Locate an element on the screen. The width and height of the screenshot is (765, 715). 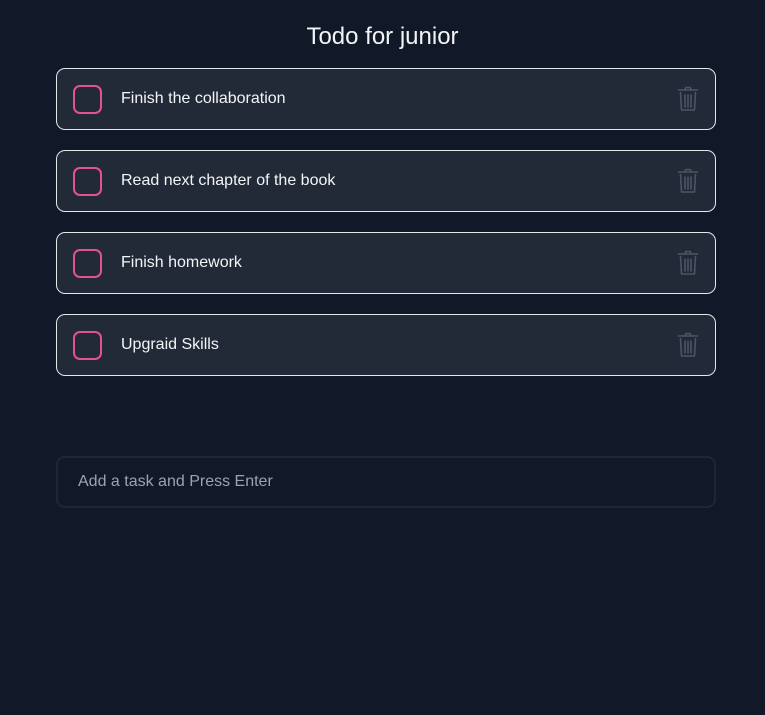
todo-text: Read next chapter of the book is located at coordinates (228, 180).